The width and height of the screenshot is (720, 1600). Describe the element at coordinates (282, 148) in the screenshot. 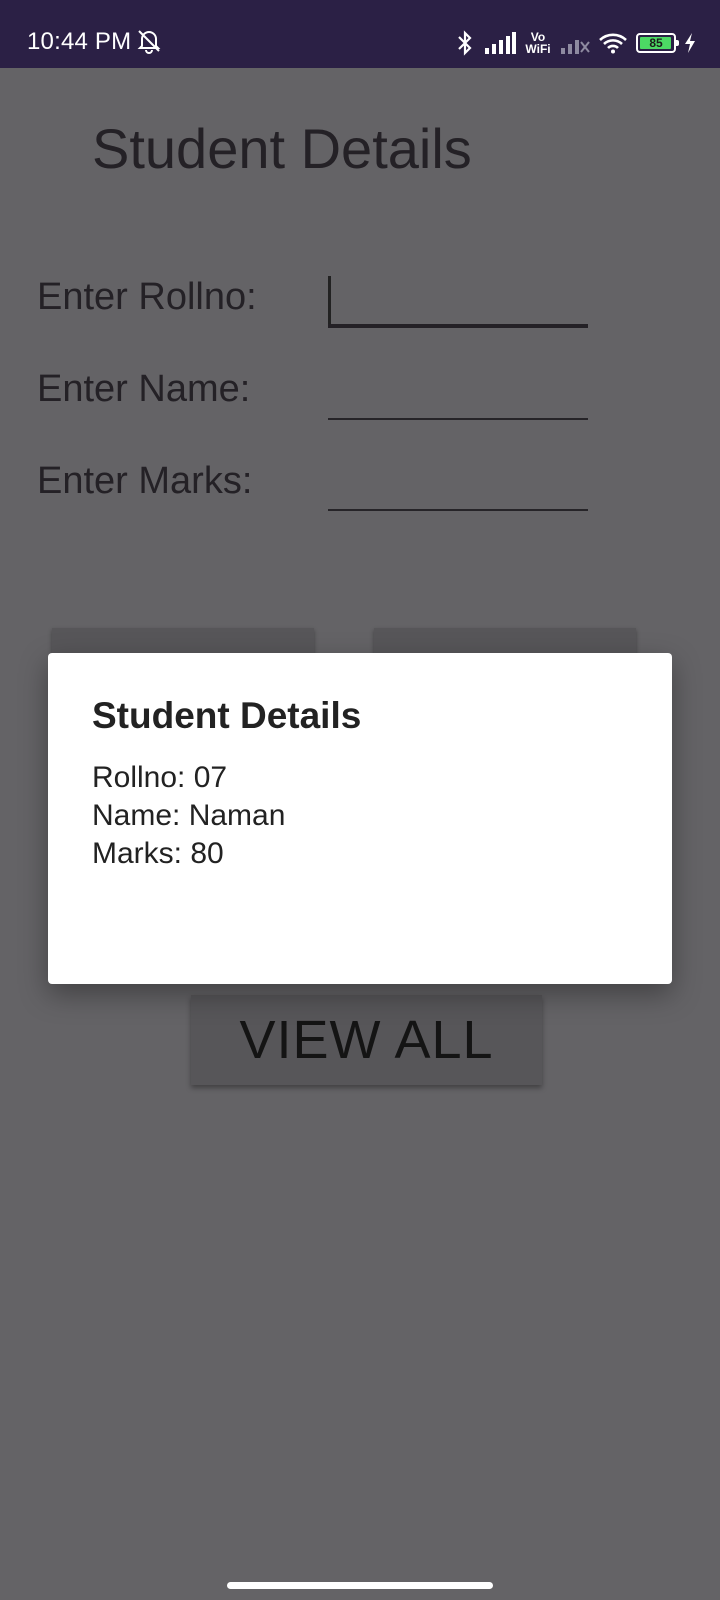

I see `page-title: Student Details` at that location.